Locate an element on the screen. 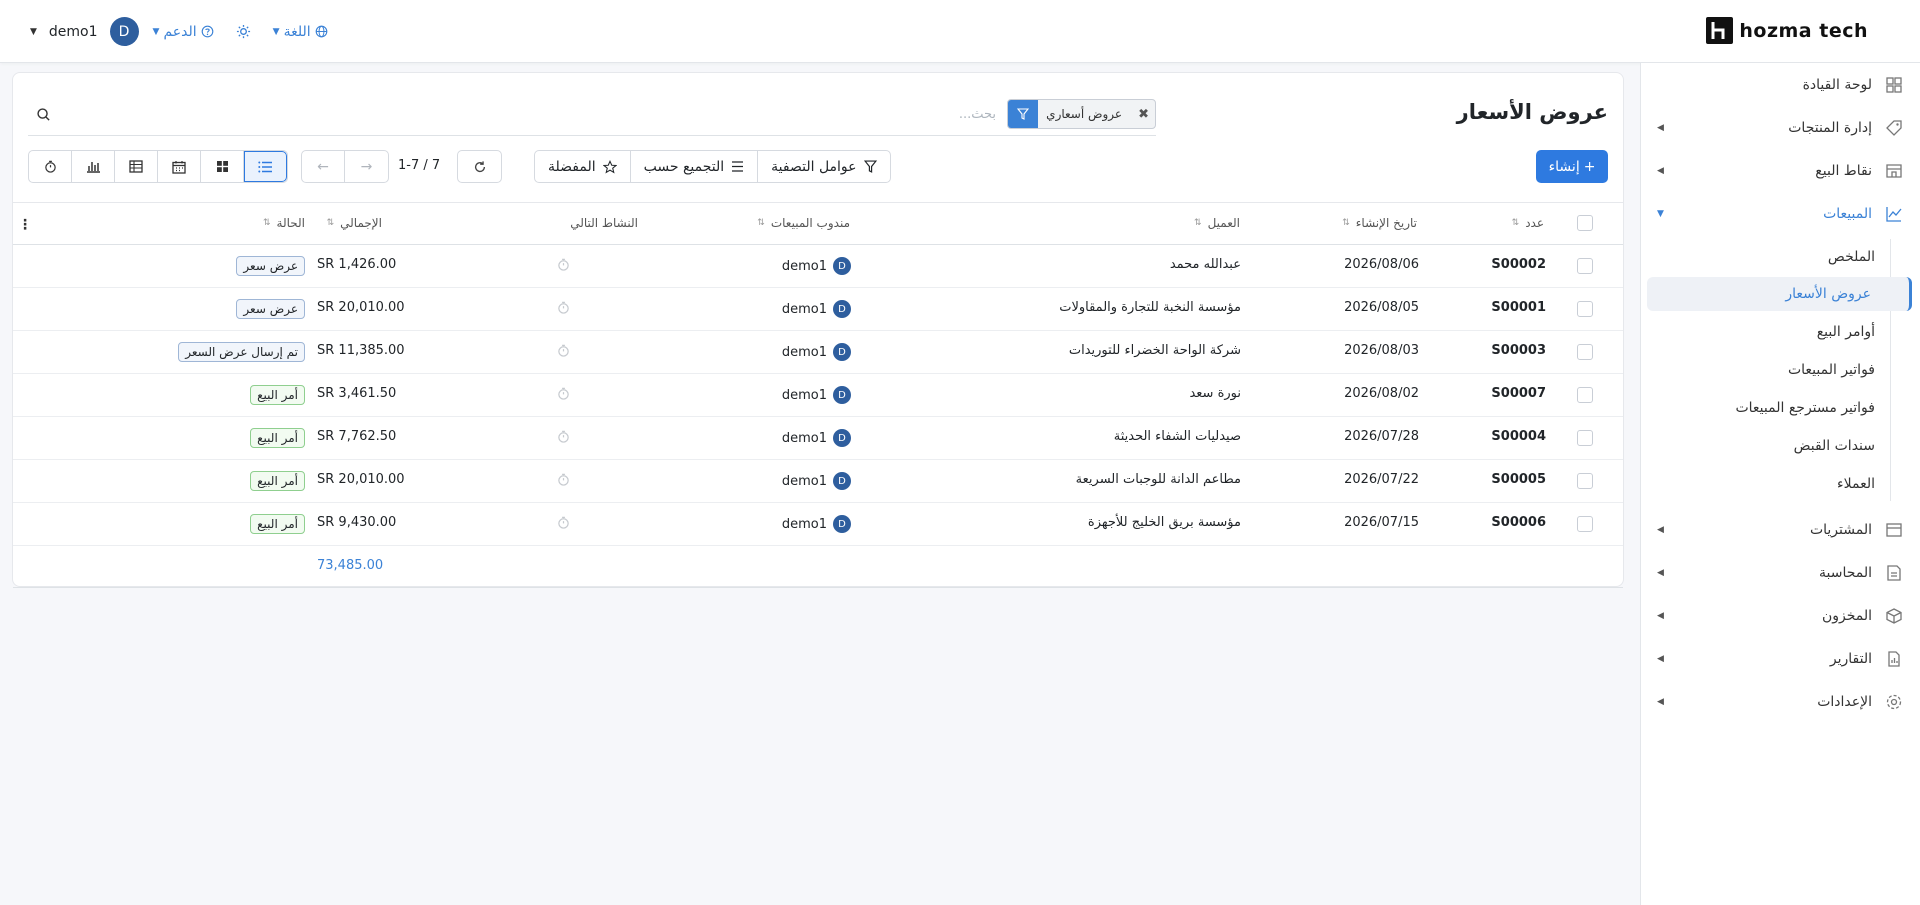 The height and width of the screenshot is (905, 1920). sidebar-item-dashboard: لوحة القيادة is located at coordinates (1780, 84).